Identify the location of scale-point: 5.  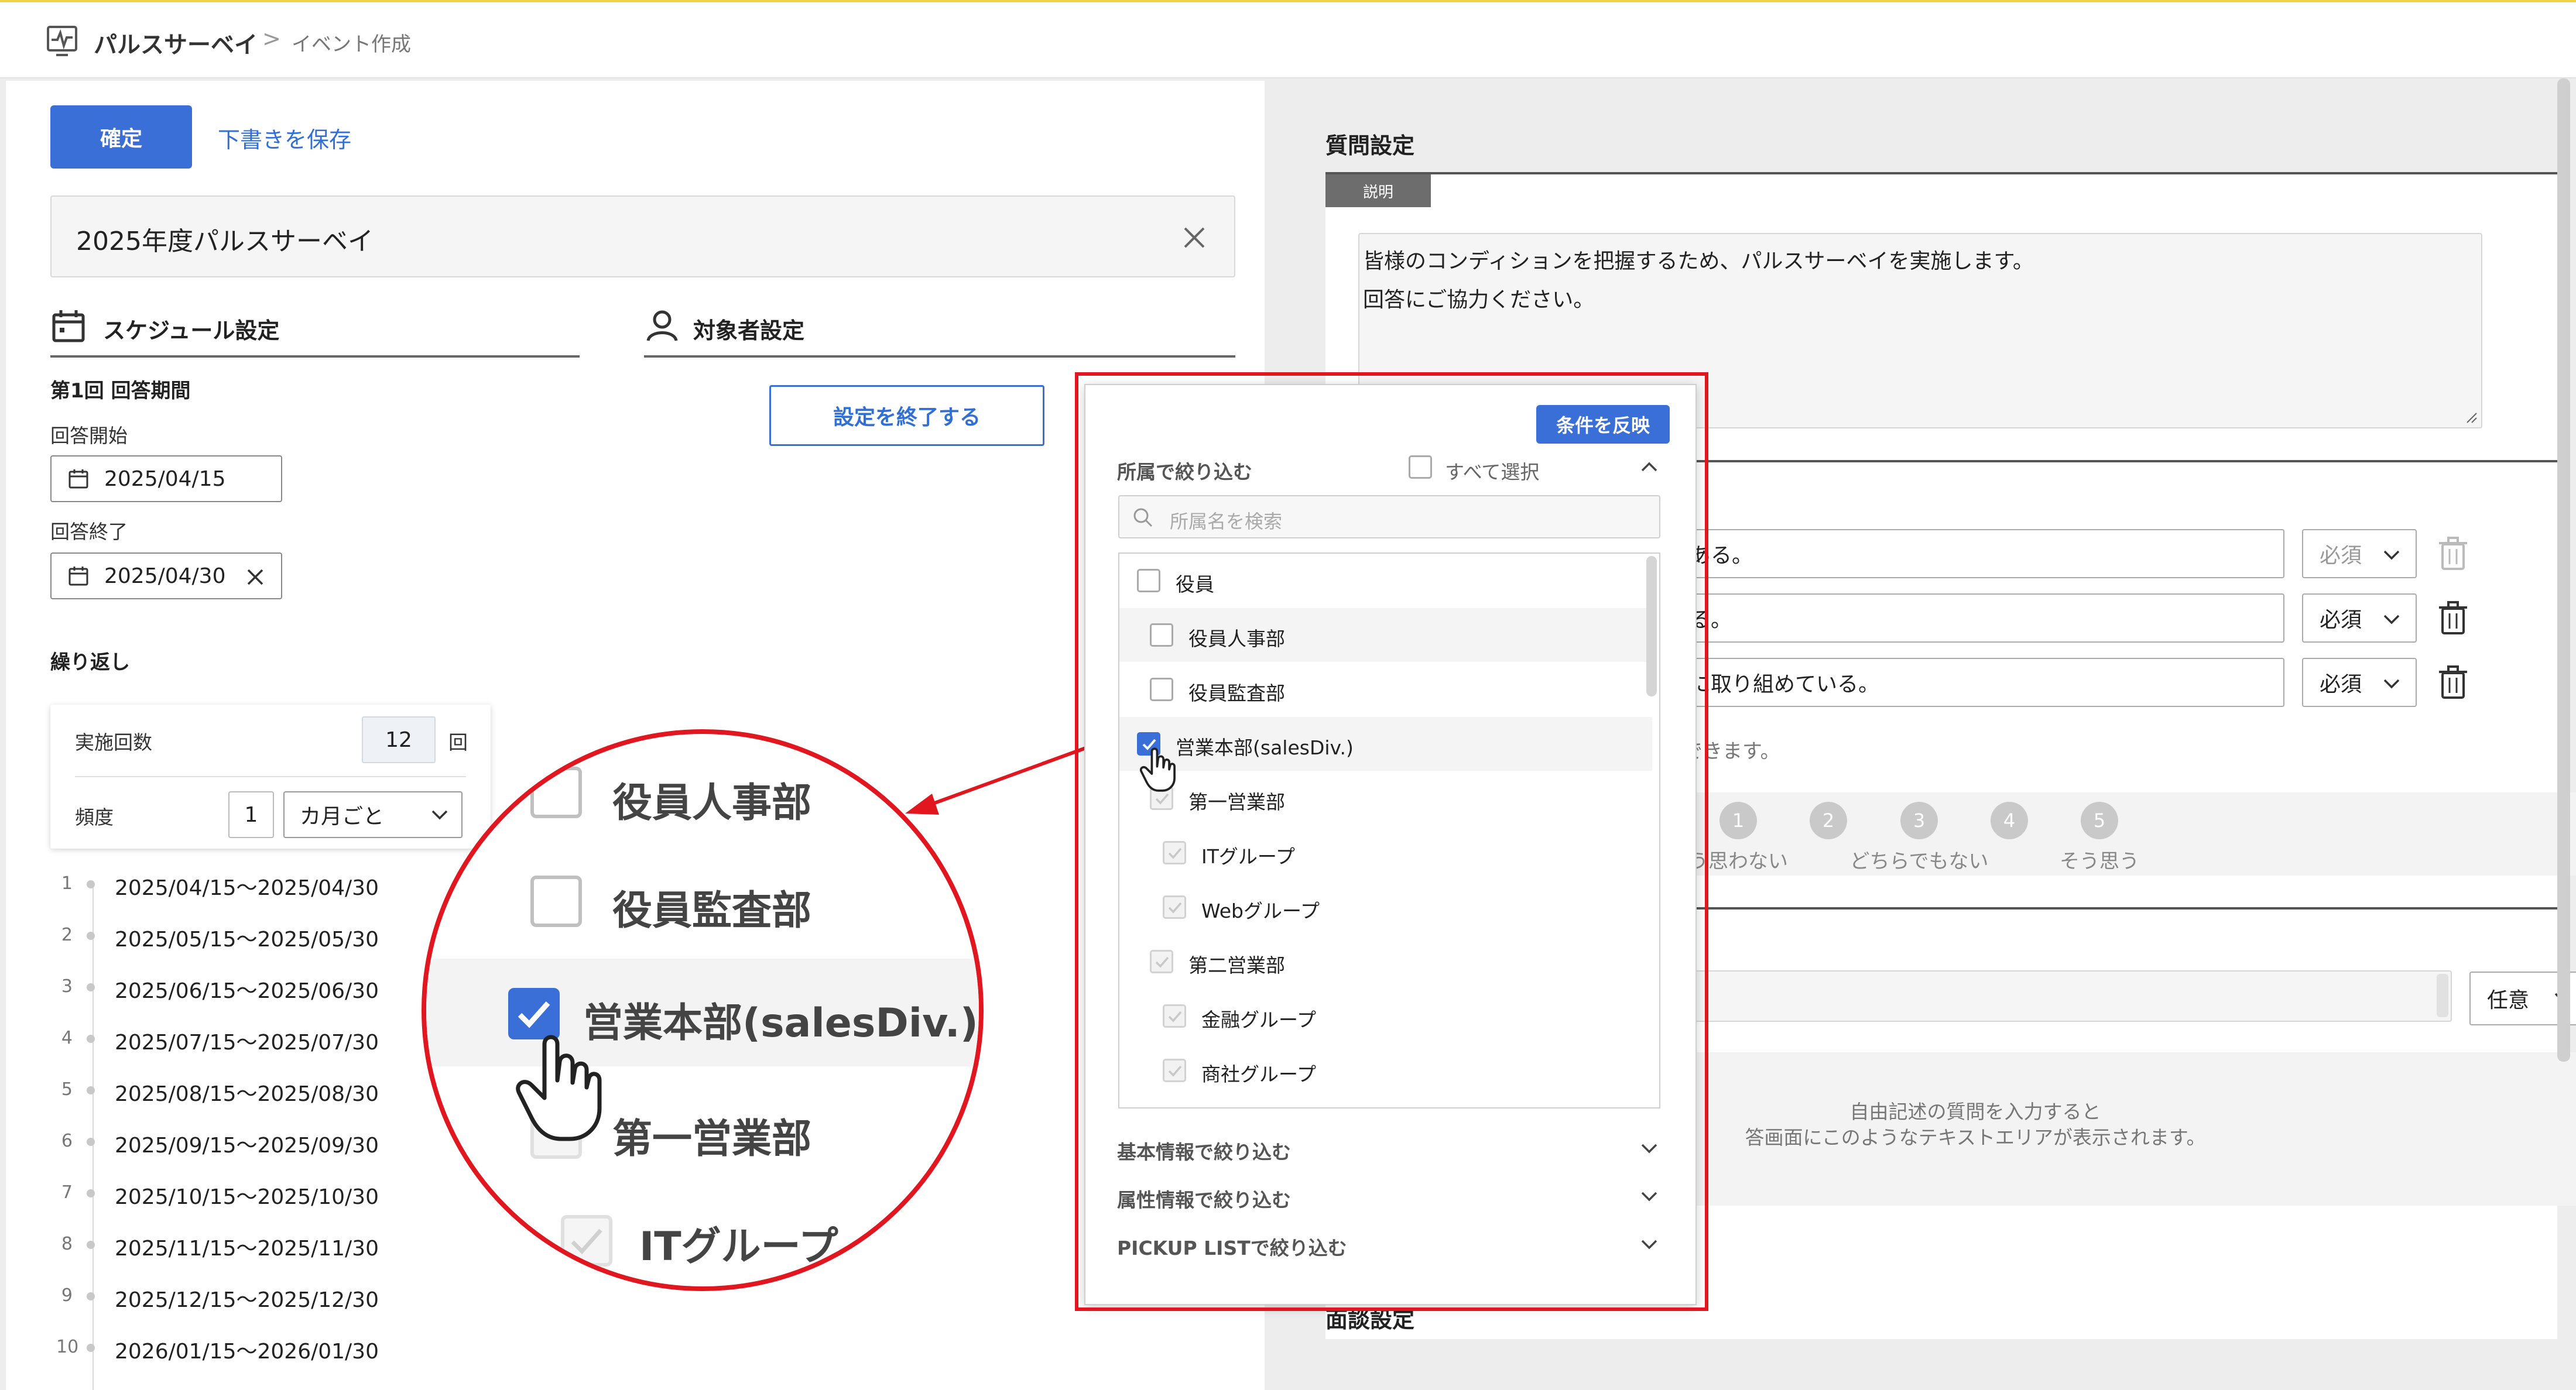
(2099, 820).